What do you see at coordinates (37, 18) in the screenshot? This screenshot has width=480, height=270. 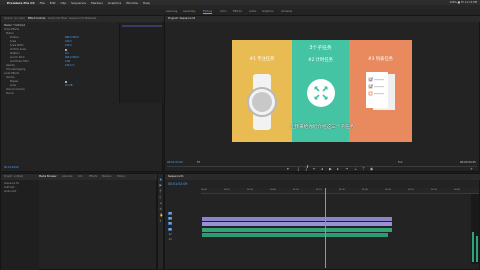 I see `tab-effect-controls: Effect Controls` at bounding box center [37, 18].